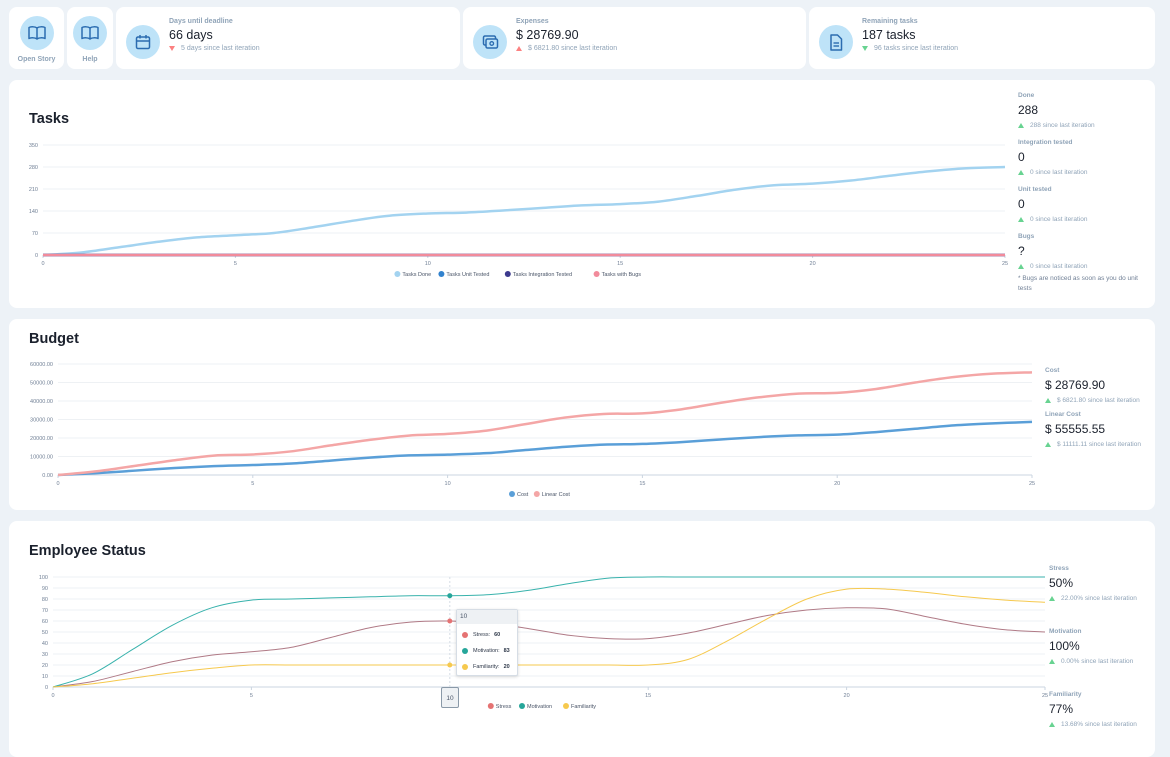  I want to click on legend-label: Stress, so click(504, 707).